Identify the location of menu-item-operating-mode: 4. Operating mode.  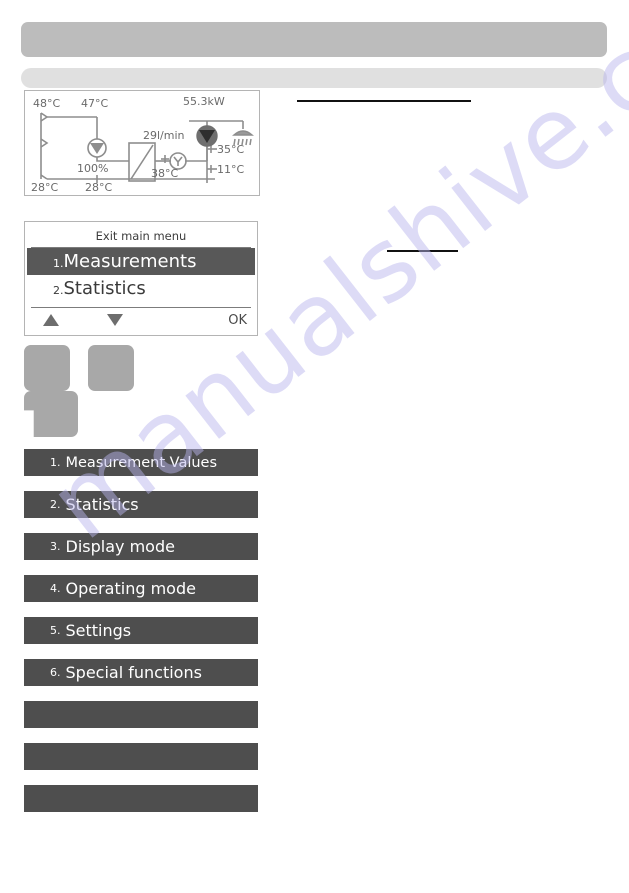
(141, 588).